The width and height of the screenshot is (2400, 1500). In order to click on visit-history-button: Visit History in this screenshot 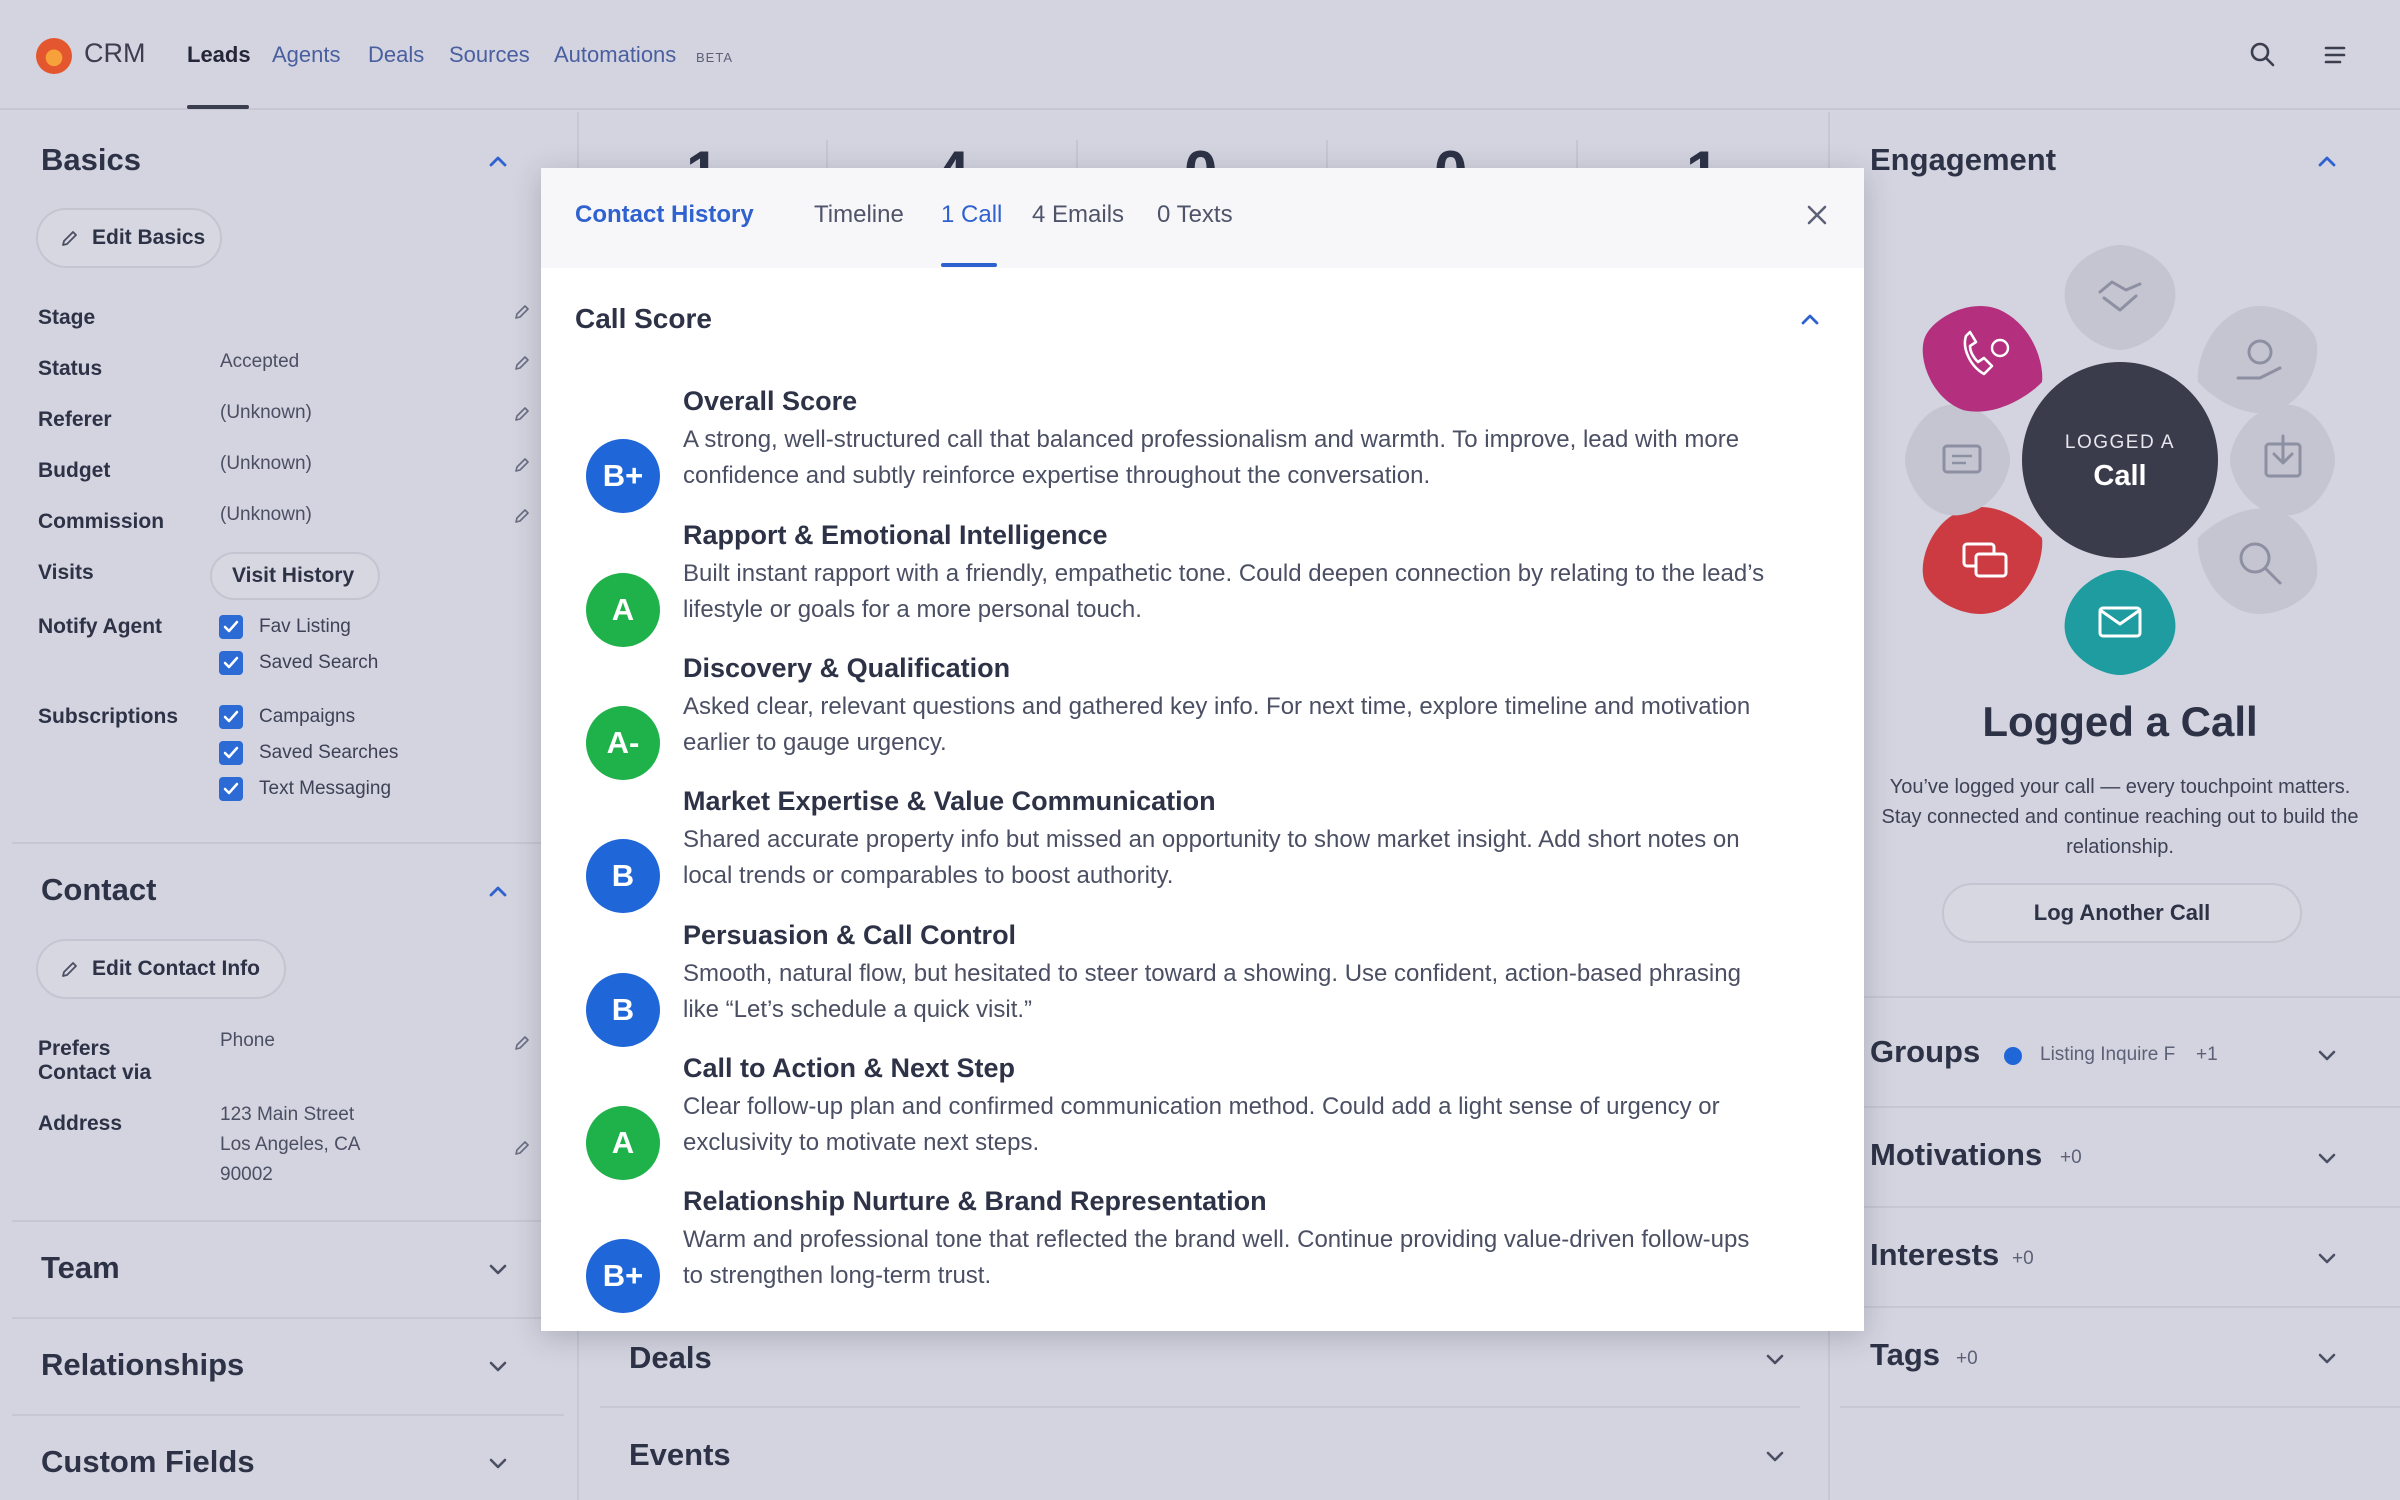, I will do `click(295, 576)`.